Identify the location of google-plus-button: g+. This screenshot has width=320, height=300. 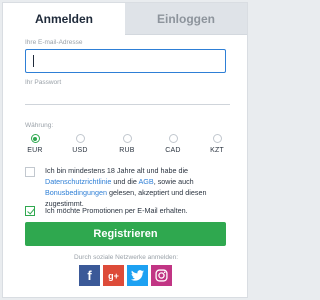
(113, 275).